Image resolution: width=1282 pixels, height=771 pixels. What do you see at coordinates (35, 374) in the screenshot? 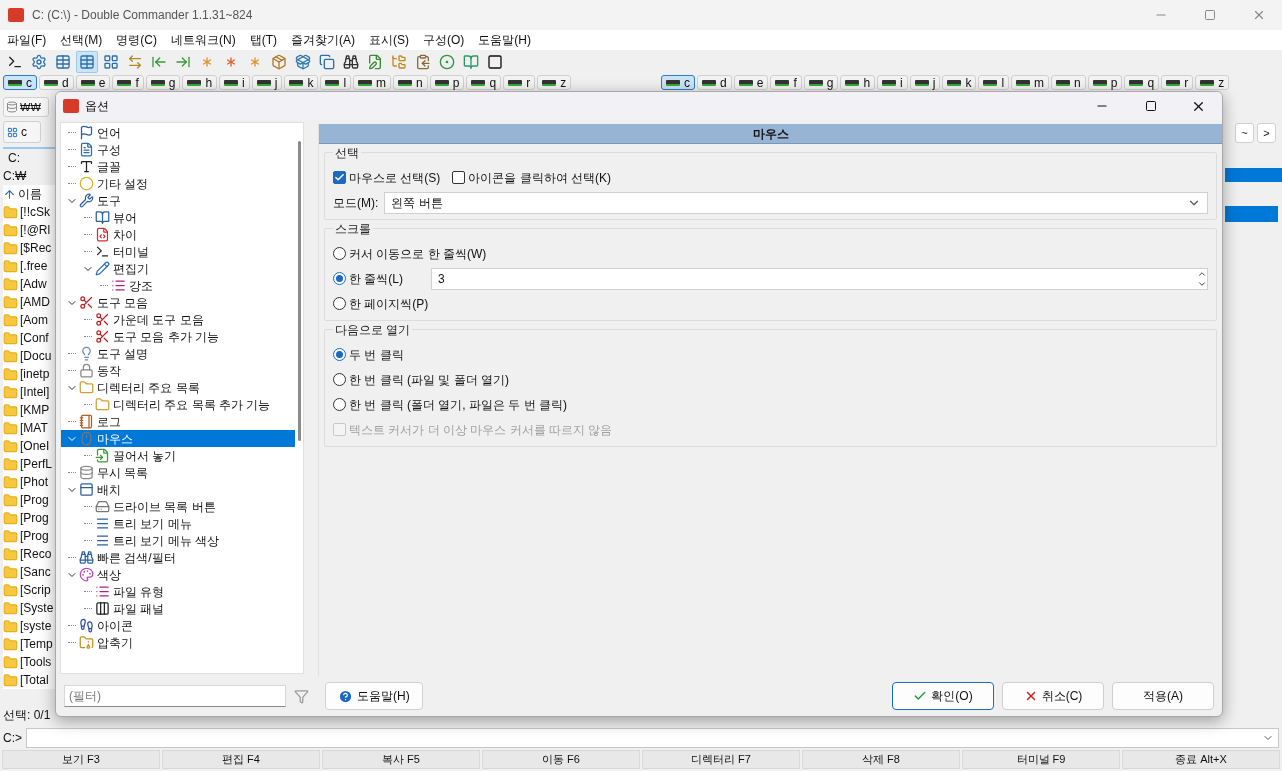
I see `file-name: [inetp` at bounding box center [35, 374].